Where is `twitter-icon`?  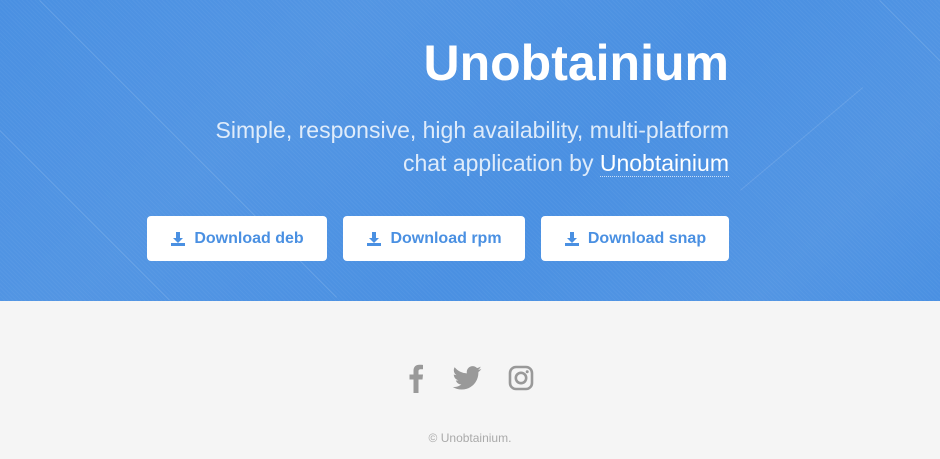 twitter-icon is located at coordinates (467, 378).